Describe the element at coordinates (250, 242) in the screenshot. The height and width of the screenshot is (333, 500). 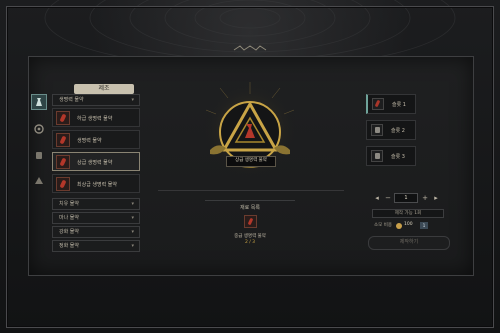
I see `material-quantity: 2 / 3` at that location.